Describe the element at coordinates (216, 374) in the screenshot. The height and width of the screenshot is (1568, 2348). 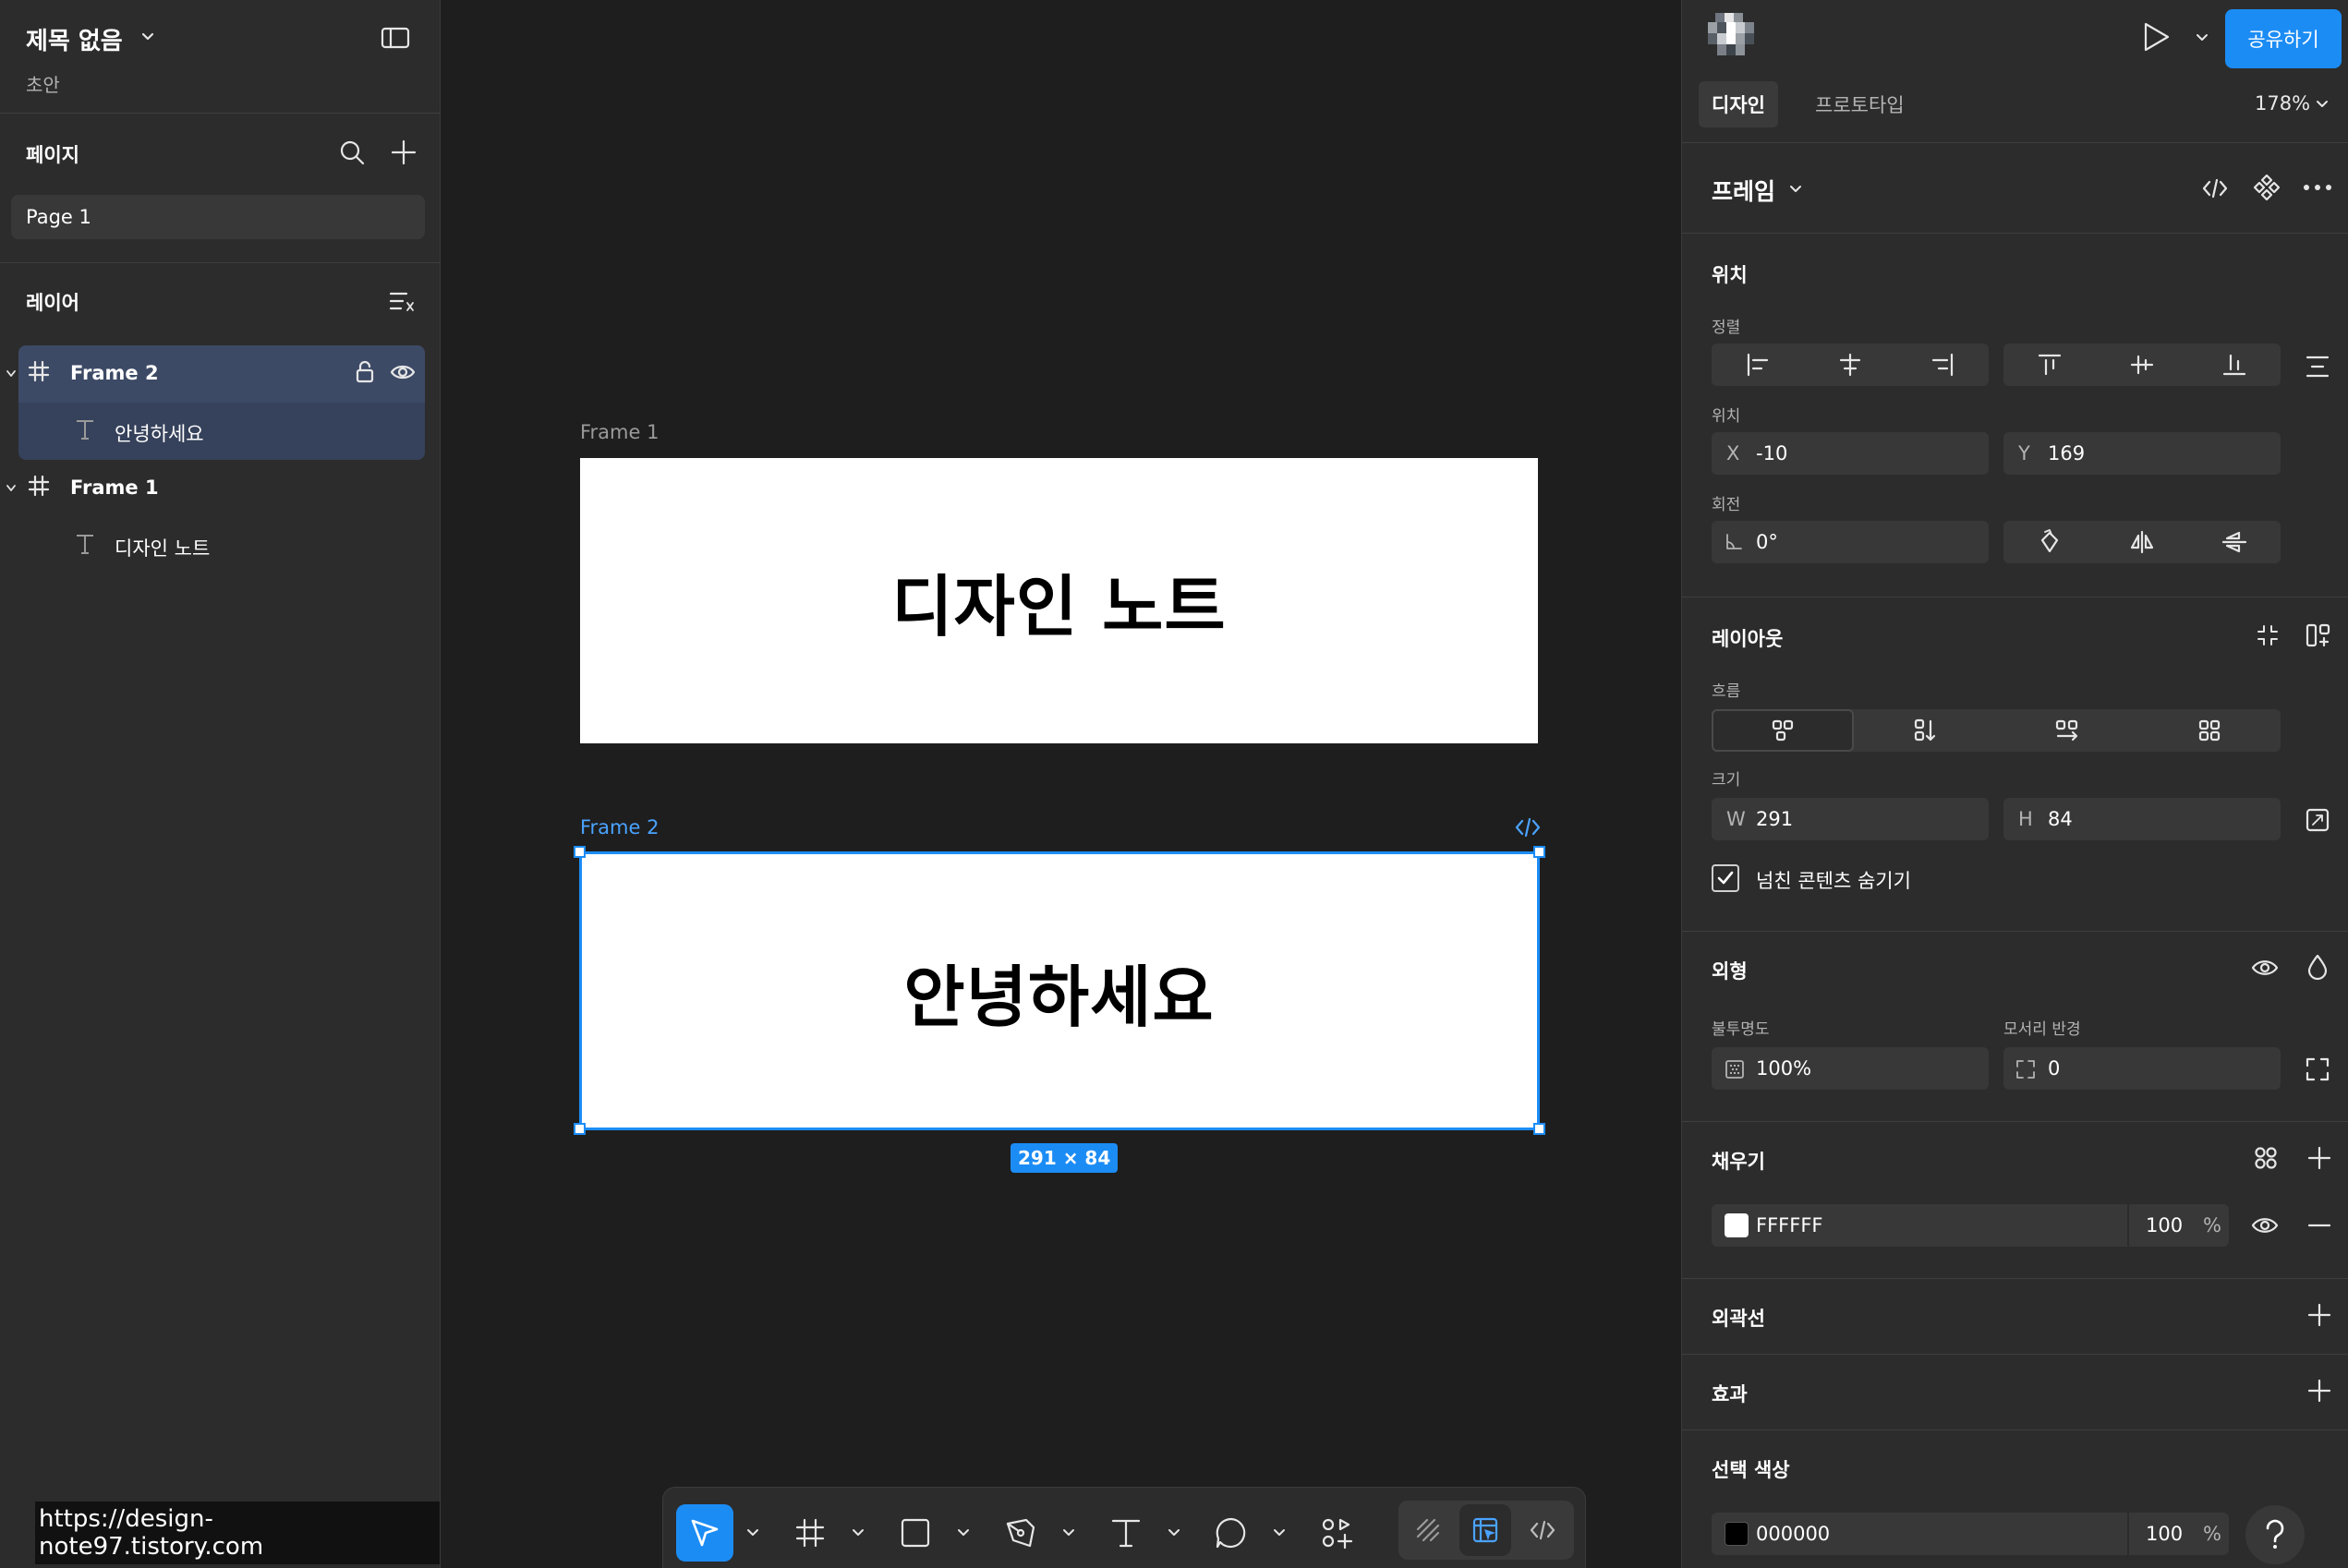
I see `layer-row-frame-2: Frame 2` at that location.